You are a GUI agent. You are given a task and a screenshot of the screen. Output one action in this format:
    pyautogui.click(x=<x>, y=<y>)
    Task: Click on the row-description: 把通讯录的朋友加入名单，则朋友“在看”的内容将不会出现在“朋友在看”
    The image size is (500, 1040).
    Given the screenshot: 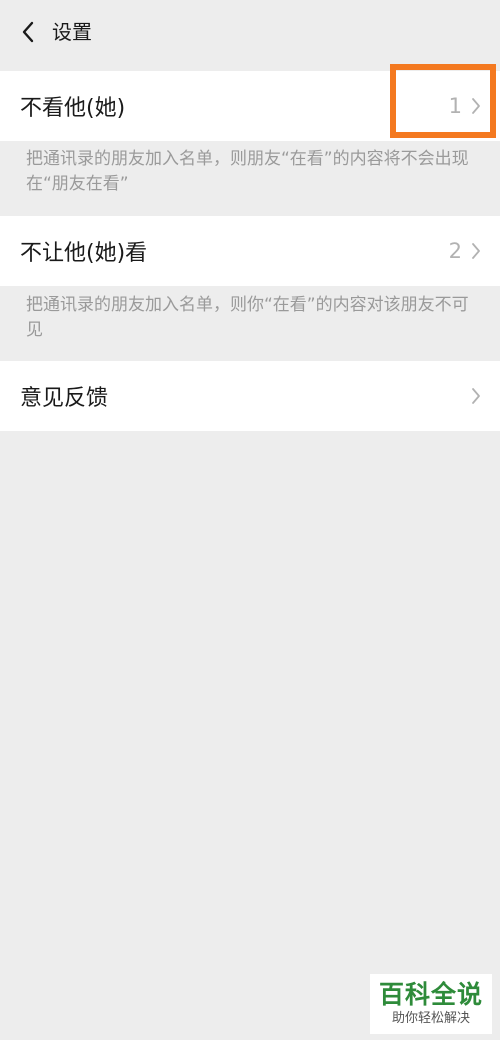 What is the action you would take?
    pyautogui.click(x=247, y=171)
    